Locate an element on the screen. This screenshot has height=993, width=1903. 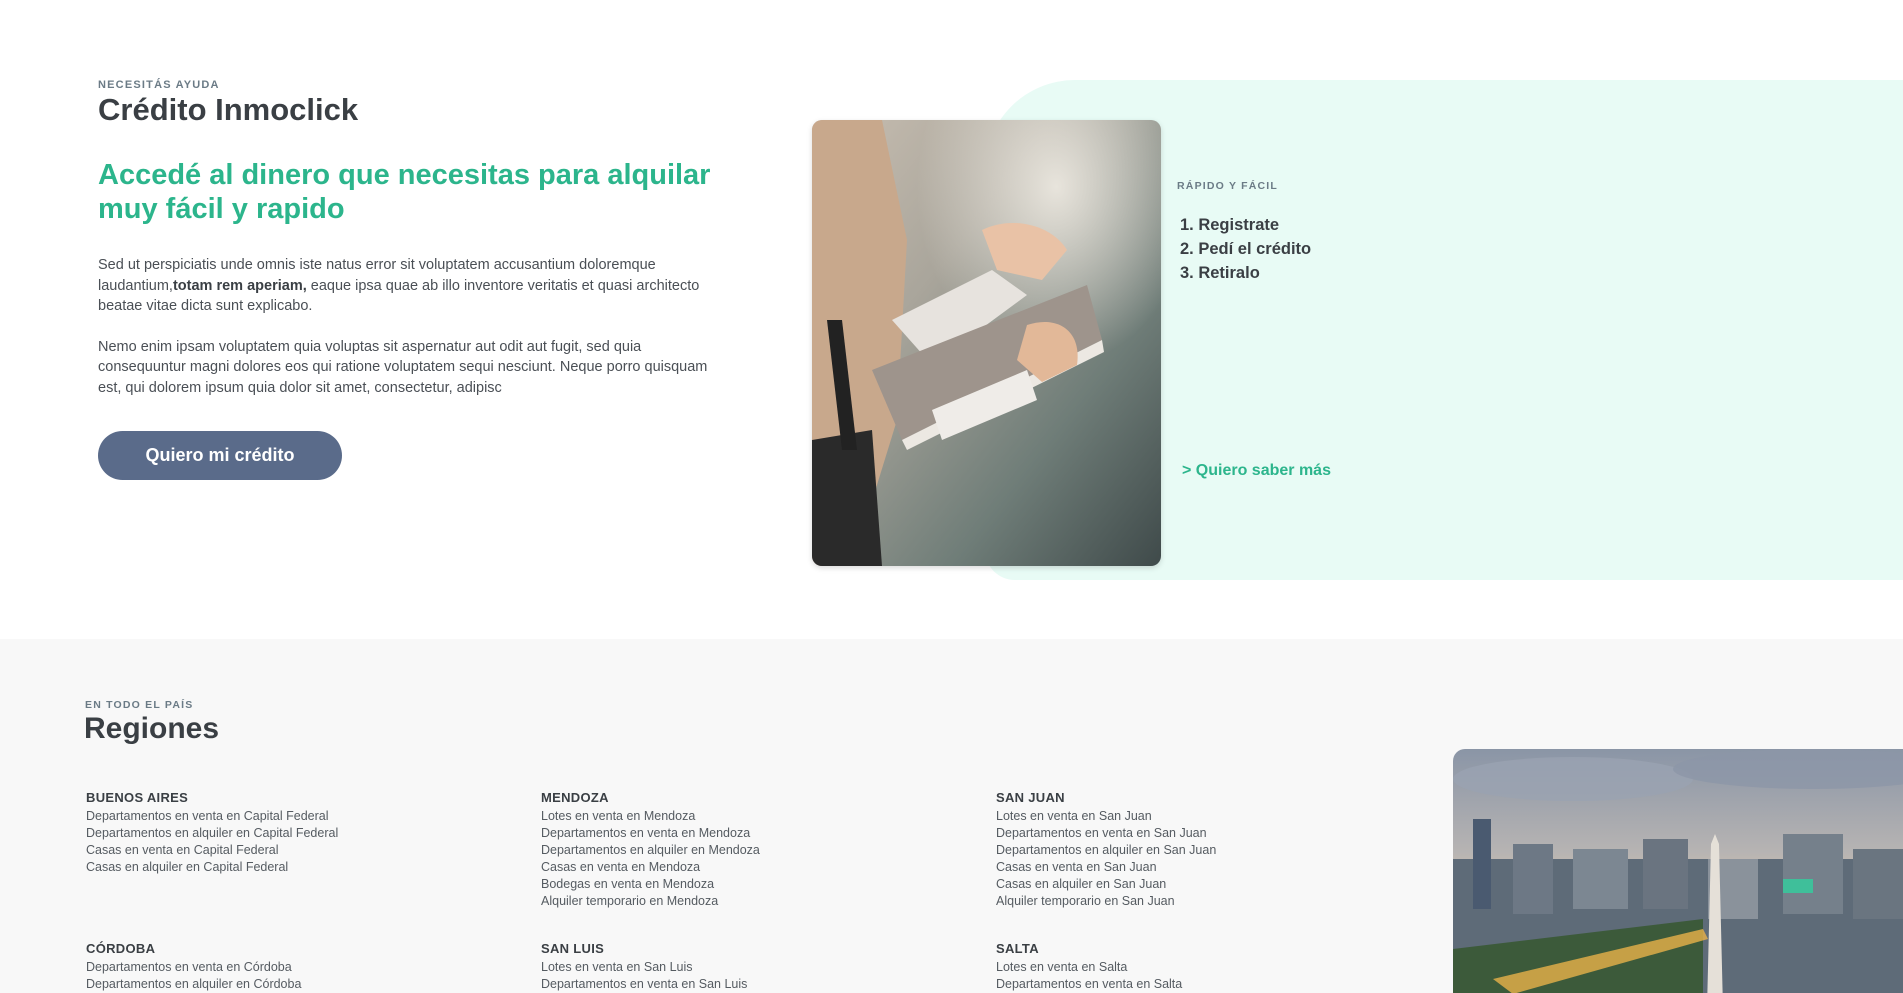
step-item: 3. Retiralo is located at coordinates (1220, 273).